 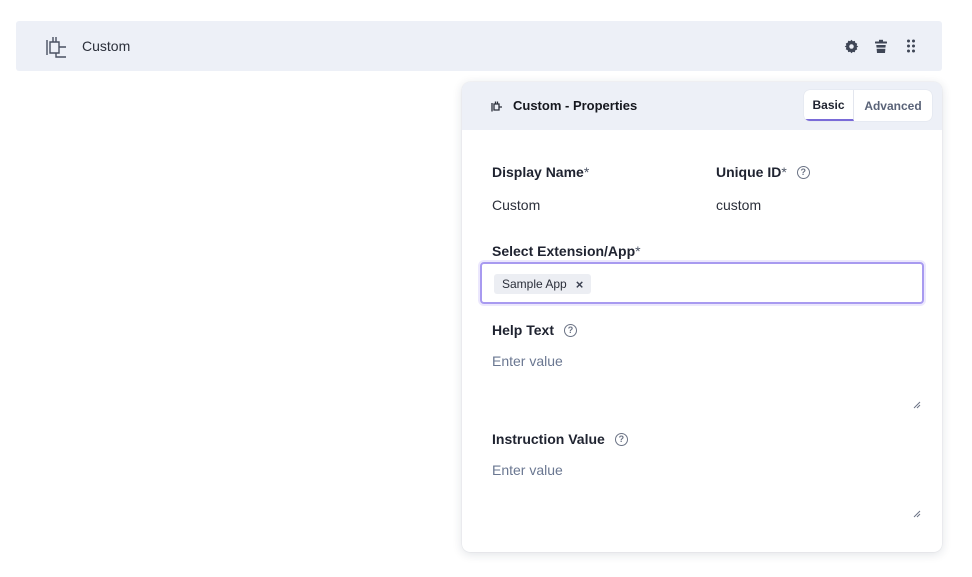 What do you see at coordinates (541, 172) in the screenshot?
I see `display-name-label: Display Name *` at bounding box center [541, 172].